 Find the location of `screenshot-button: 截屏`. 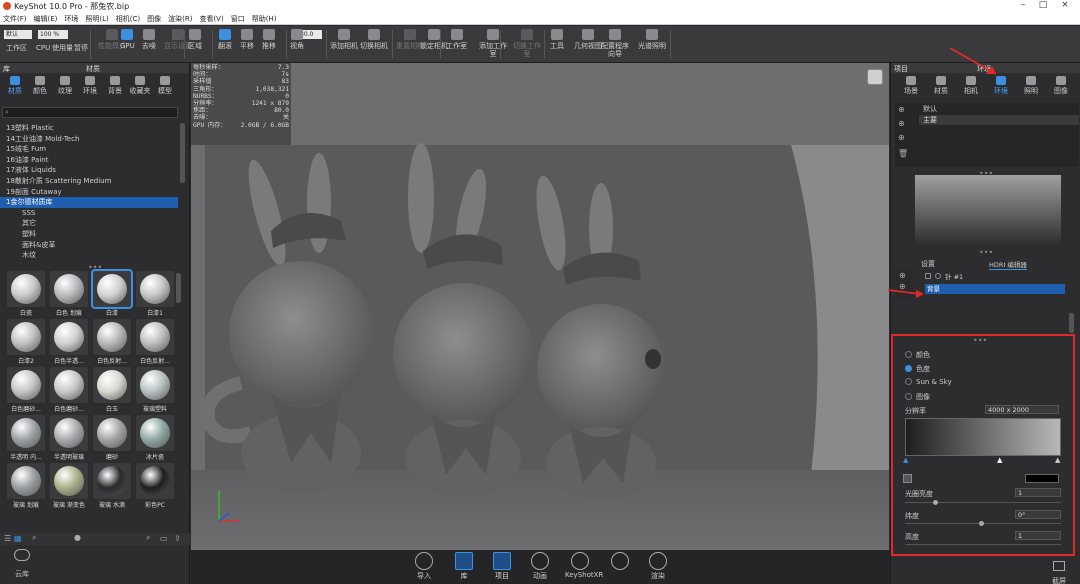

screenshot-button: 截屏 is located at coordinates (1059, 572).